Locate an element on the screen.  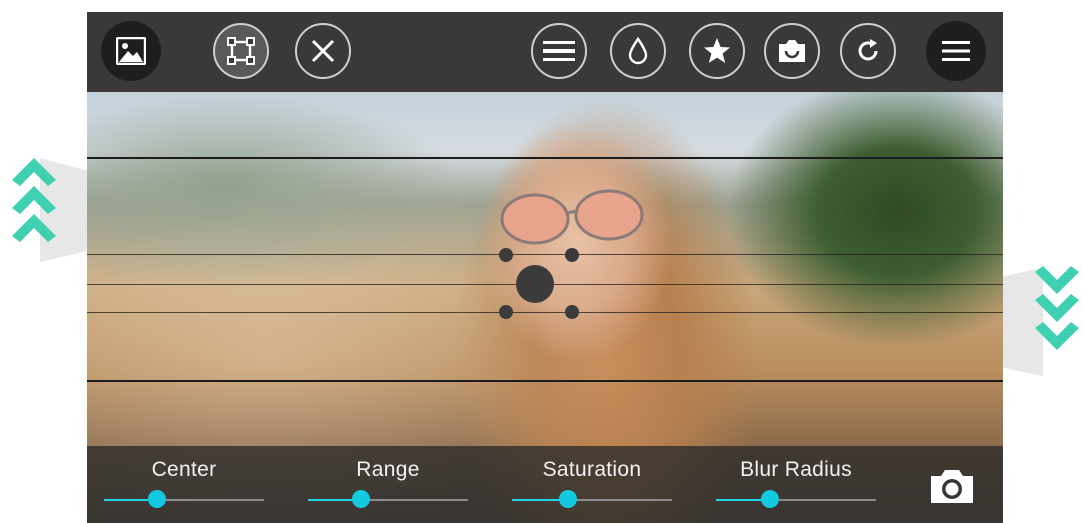
rotate-button is located at coordinates (868, 51).